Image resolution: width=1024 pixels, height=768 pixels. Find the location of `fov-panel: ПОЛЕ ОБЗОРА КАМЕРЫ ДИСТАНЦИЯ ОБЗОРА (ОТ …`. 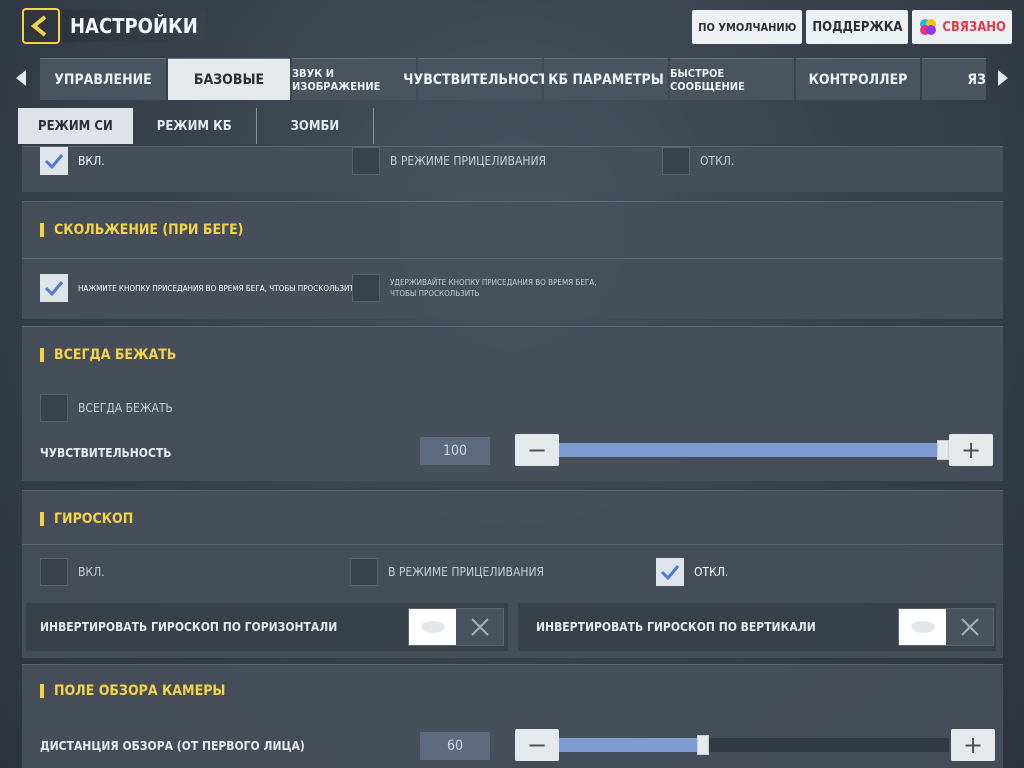

fov-panel: ПОЛЕ ОБЗОРА КАМЕРЫ ДИСТАНЦИЯ ОБЗОРА (ОТ … is located at coordinates (512, 716).